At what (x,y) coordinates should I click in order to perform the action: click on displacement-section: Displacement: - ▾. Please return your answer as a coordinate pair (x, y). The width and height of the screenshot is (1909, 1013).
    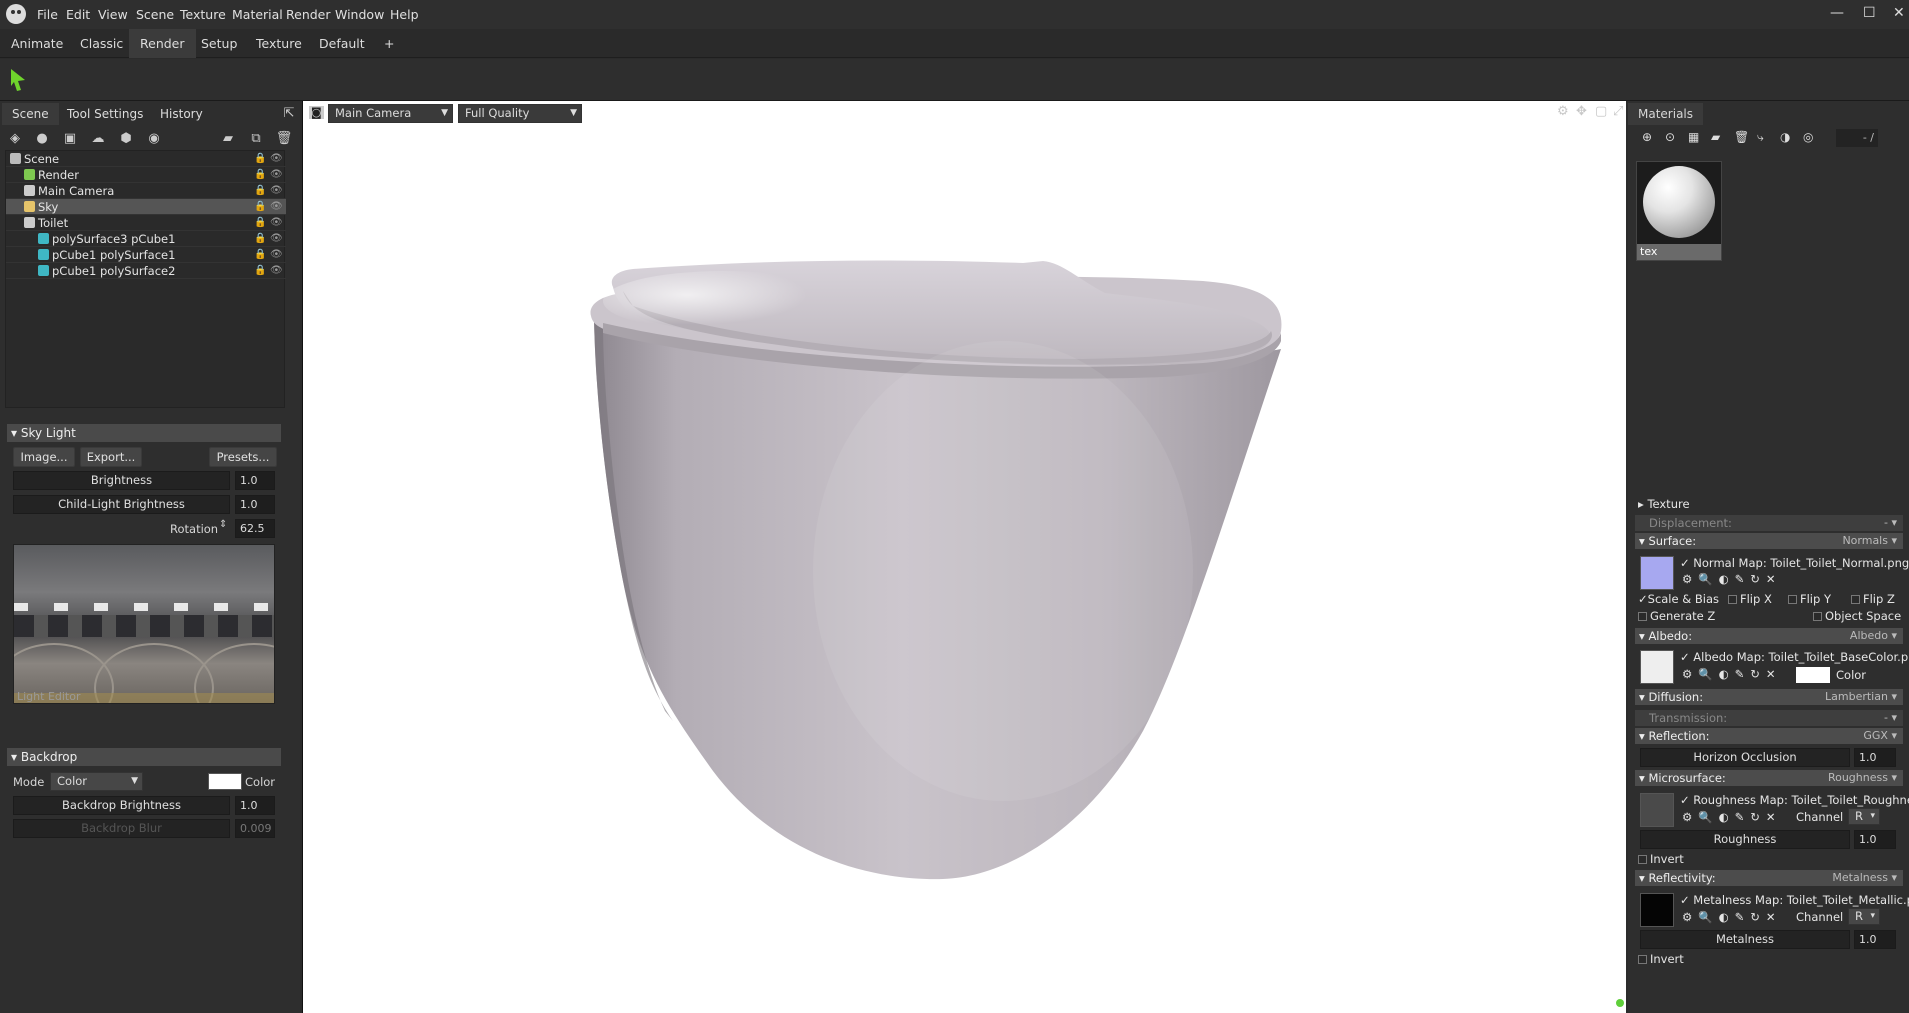
    Looking at the image, I should click on (1769, 523).